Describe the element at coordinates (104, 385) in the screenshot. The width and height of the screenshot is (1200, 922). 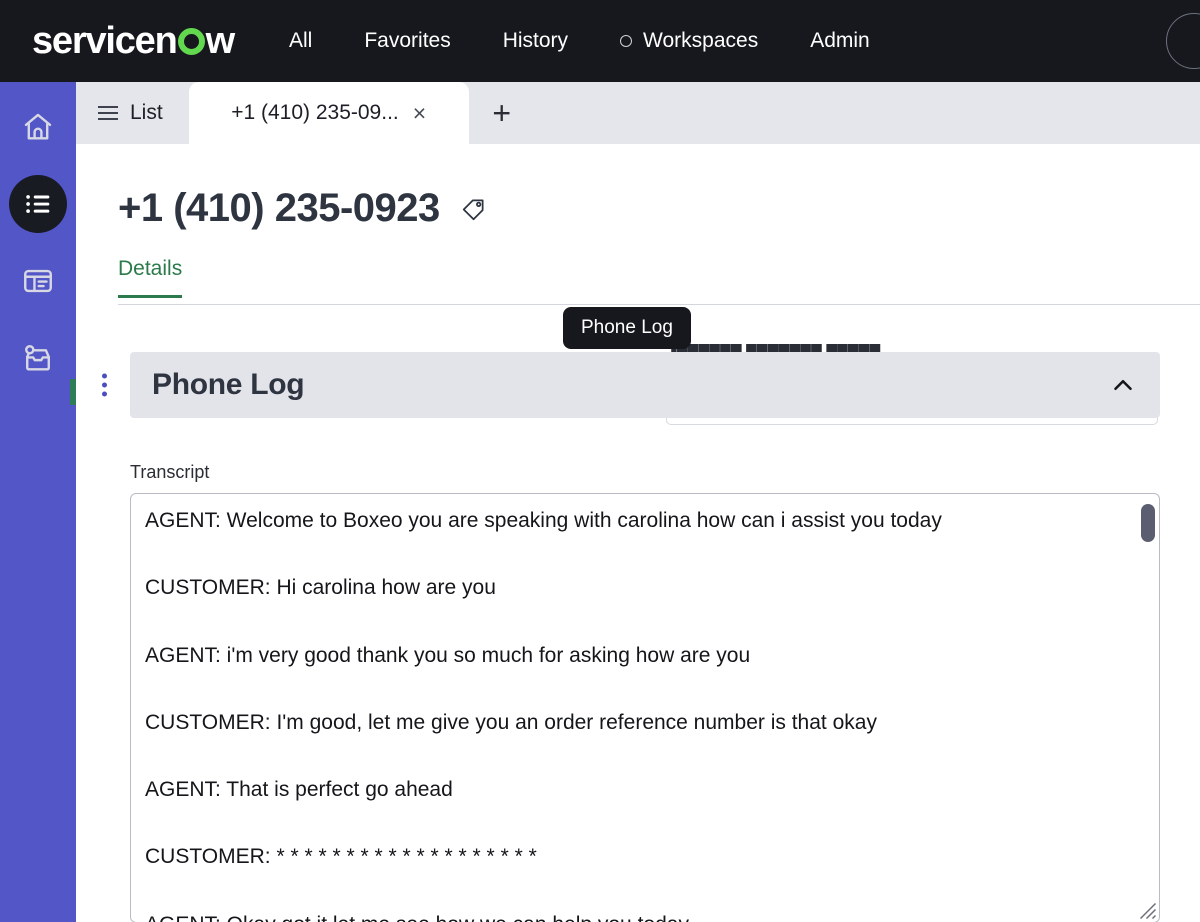
I see `drag-handle-icon` at that location.